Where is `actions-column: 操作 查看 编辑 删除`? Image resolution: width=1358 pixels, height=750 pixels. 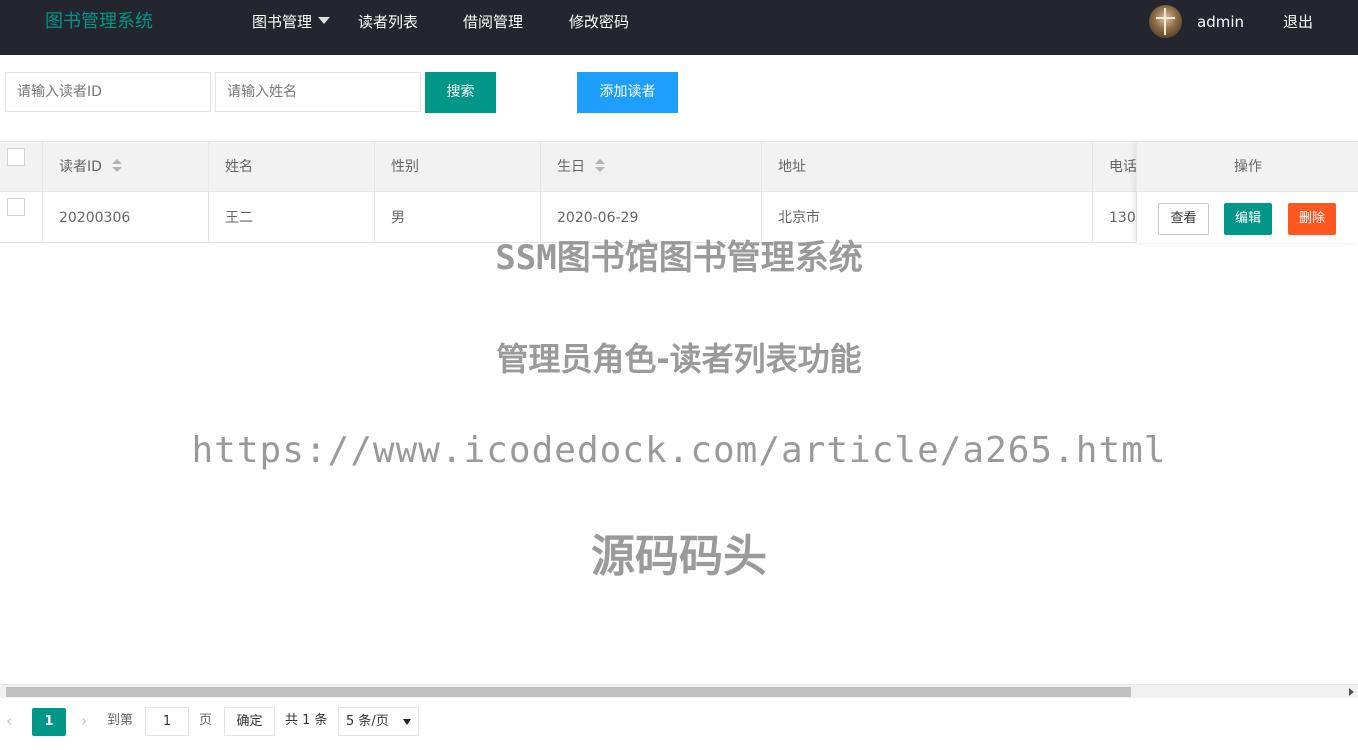
actions-column: 操作 查看 编辑 删除 is located at coordinates (1247, 192).